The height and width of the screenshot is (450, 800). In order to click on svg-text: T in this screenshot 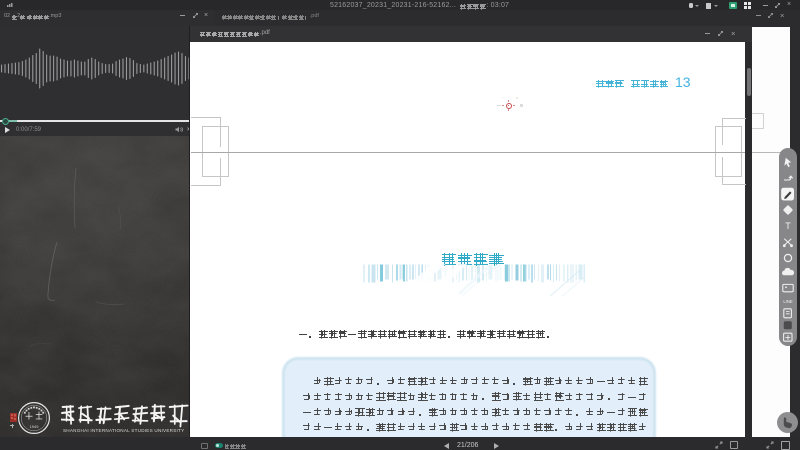, I will do `click(788, 226)`.